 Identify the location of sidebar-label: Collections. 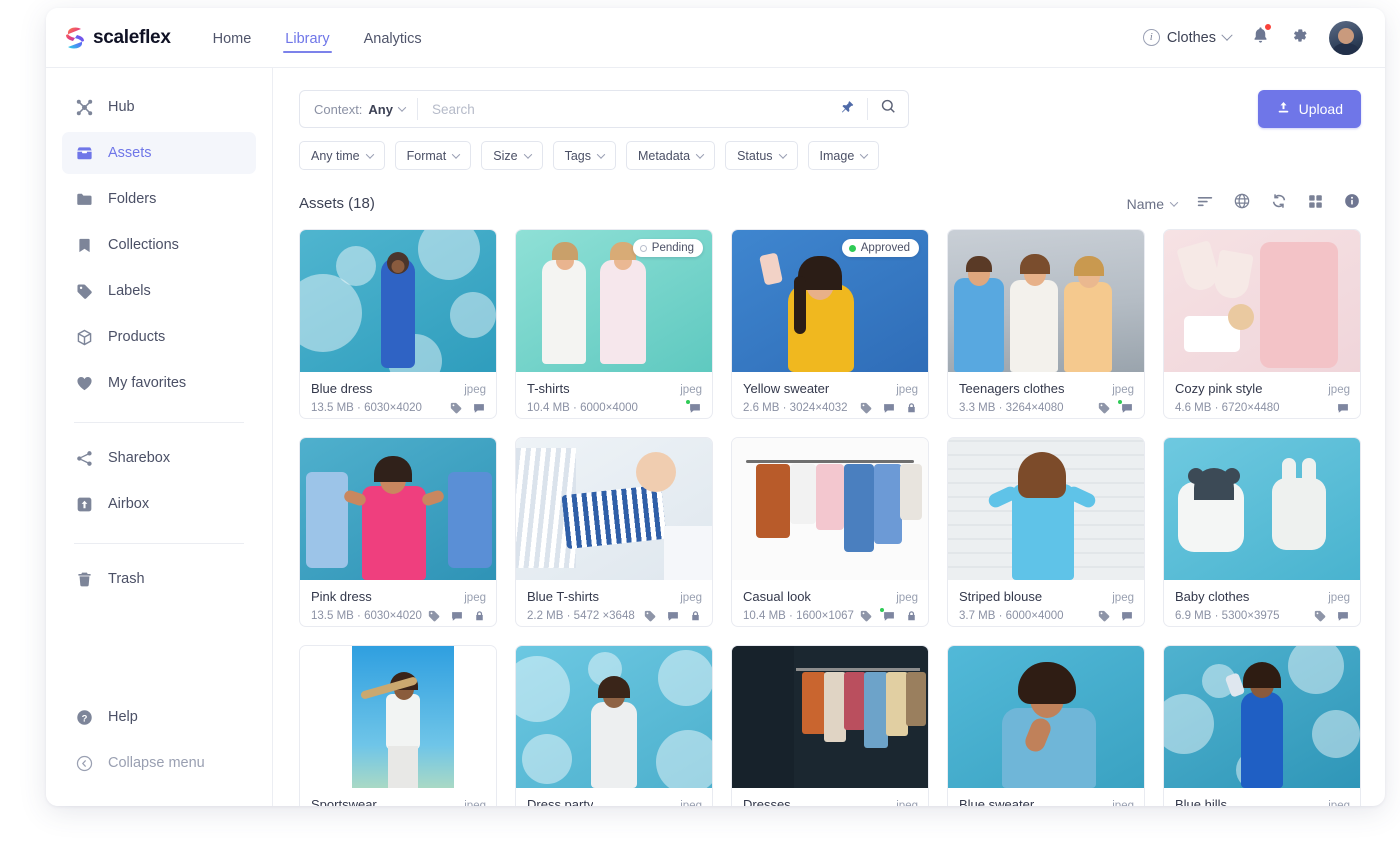
(143, 245).